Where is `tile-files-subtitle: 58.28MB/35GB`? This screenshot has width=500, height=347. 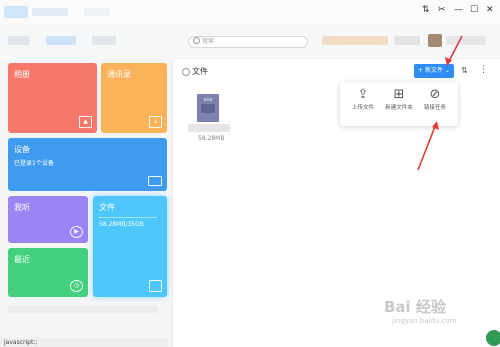 tile-files-subtitle: 58.28MB/35GB is located at coordinates (121, 224).